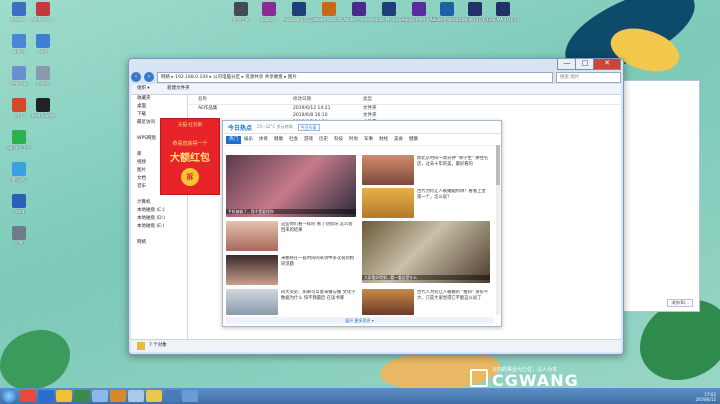  I want to click on news-tab: 时尚, so click(353, 140).